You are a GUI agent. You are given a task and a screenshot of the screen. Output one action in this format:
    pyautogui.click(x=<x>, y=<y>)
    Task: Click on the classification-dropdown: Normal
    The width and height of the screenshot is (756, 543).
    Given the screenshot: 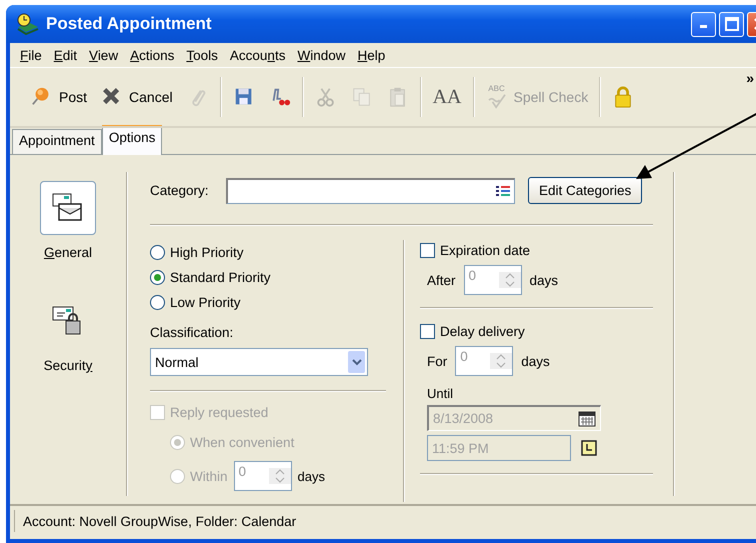 What is the action you would take?
    pyautogui.click(x=259, y=362)
    